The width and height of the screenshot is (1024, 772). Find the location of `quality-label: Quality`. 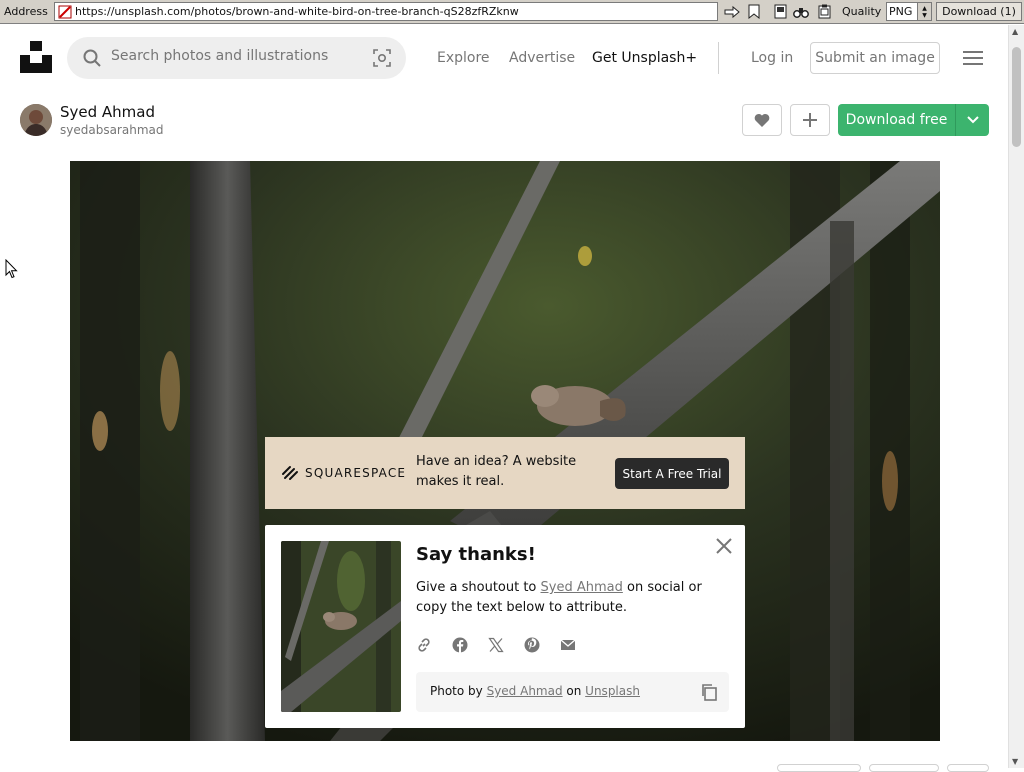

quality-label: Quality is located at coordinates (862, 11).